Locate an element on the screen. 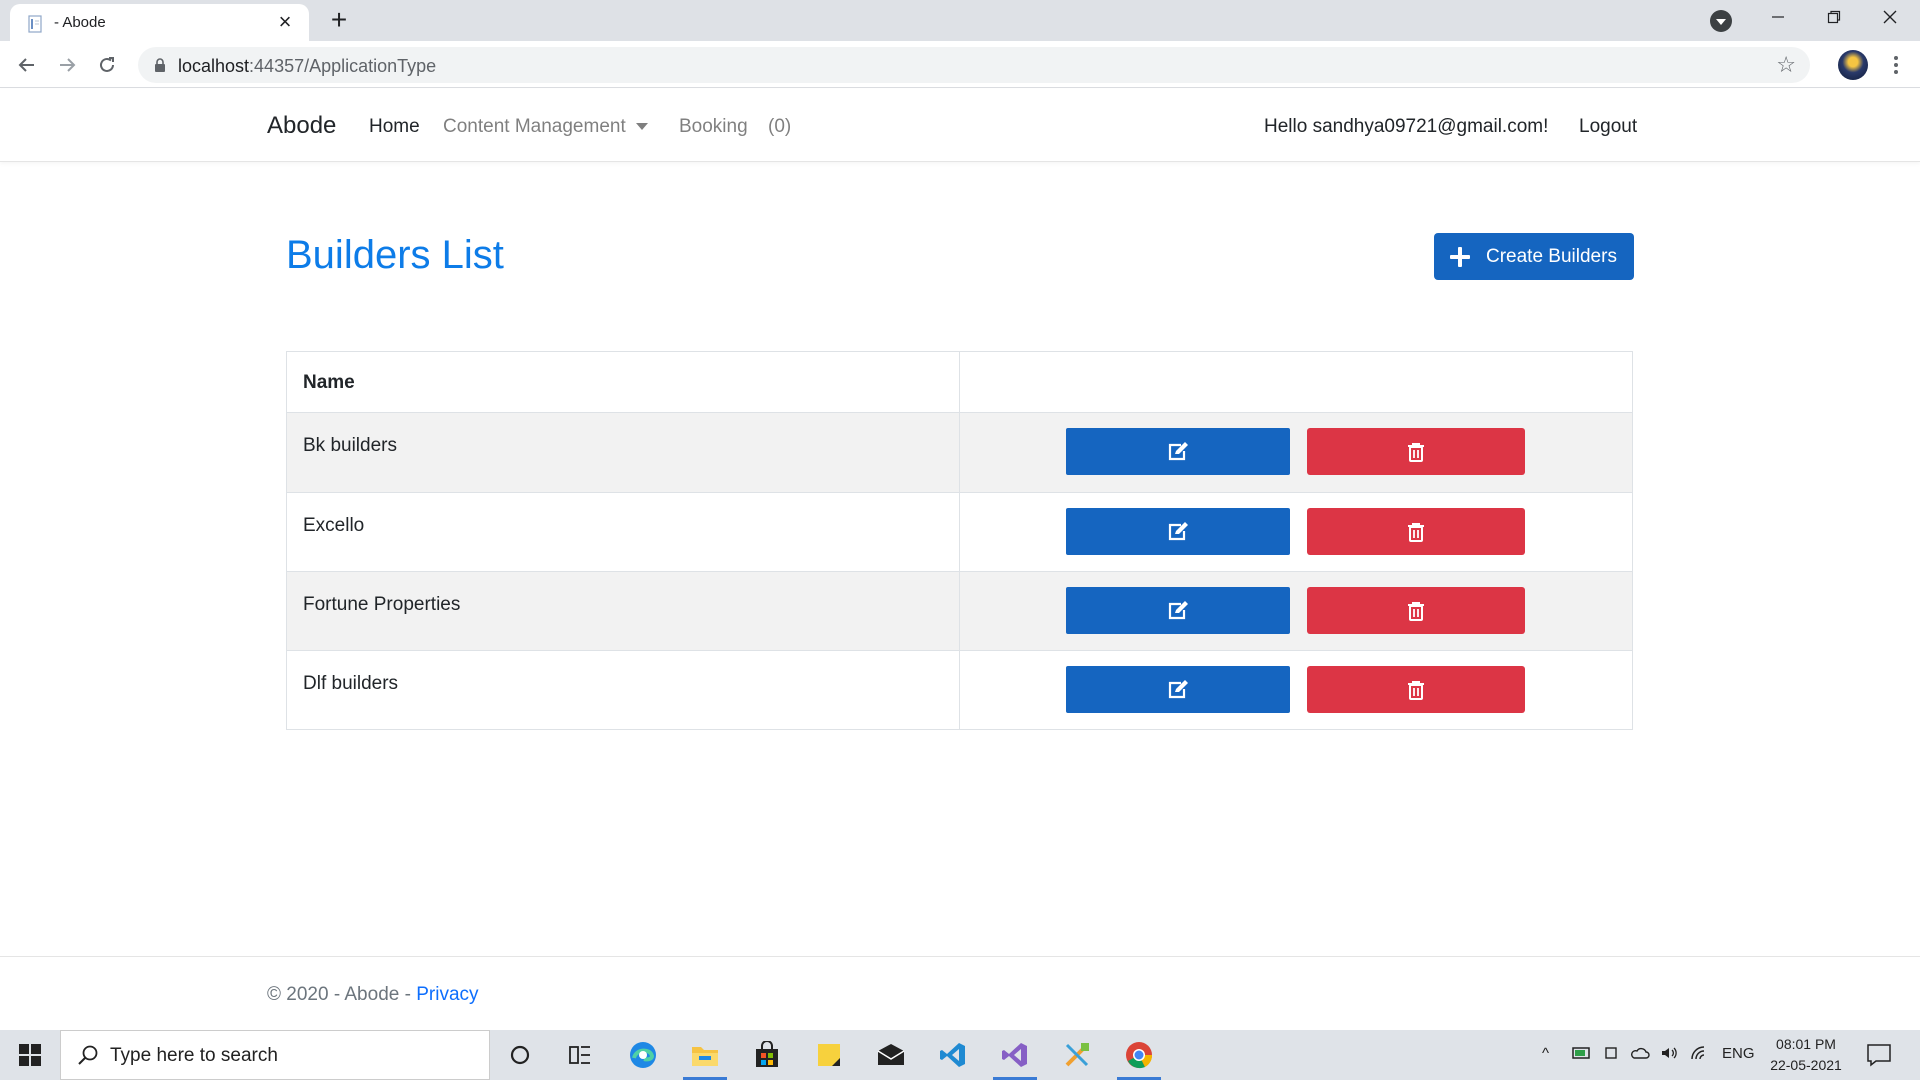 Image resolution: width=1920 pixels, height=1080 pixels. tab-title: - Abode is located at coordinates (80, 22).